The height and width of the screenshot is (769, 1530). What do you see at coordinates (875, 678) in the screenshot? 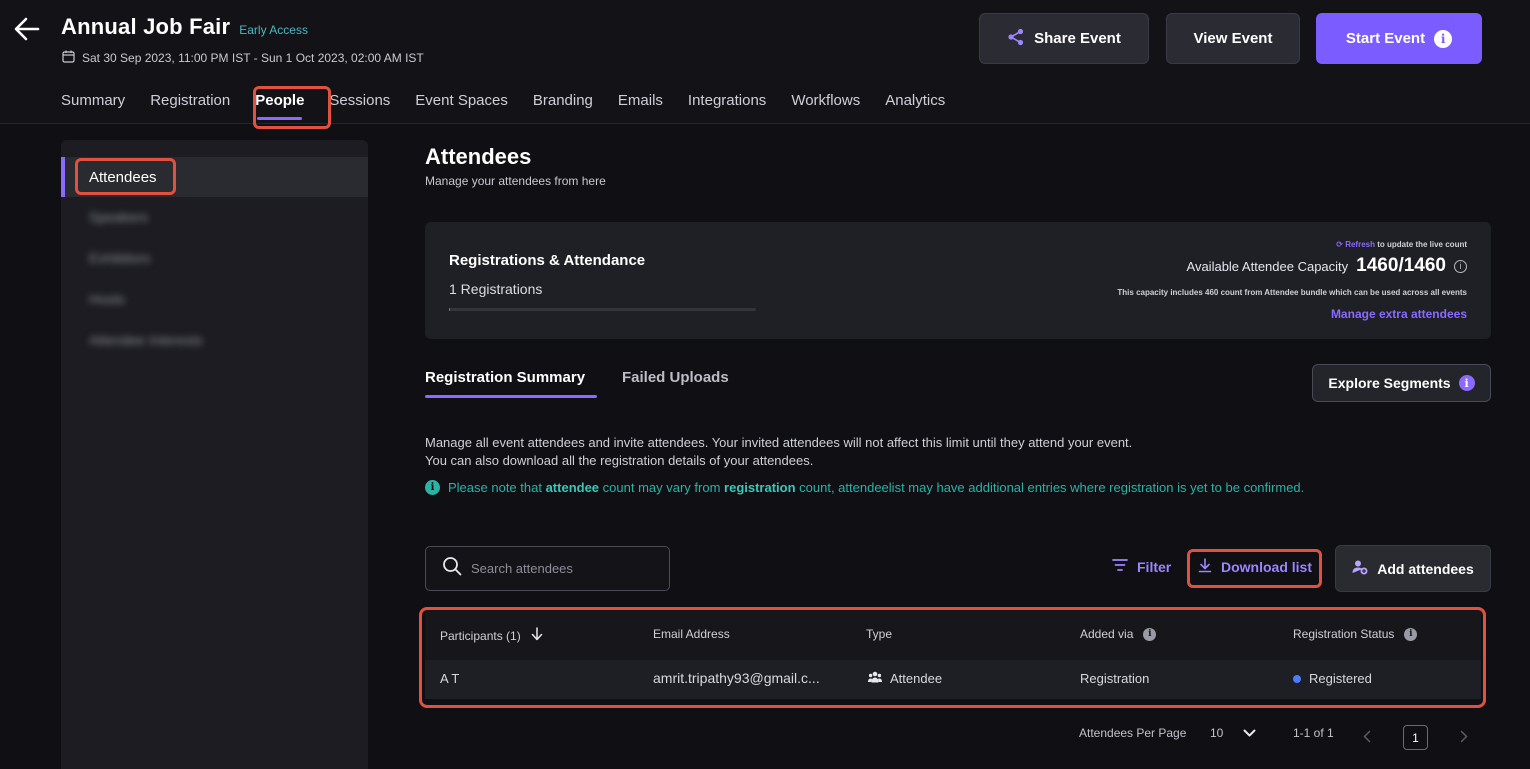
I see `people-group-icon` at bounding box center [875, 678].